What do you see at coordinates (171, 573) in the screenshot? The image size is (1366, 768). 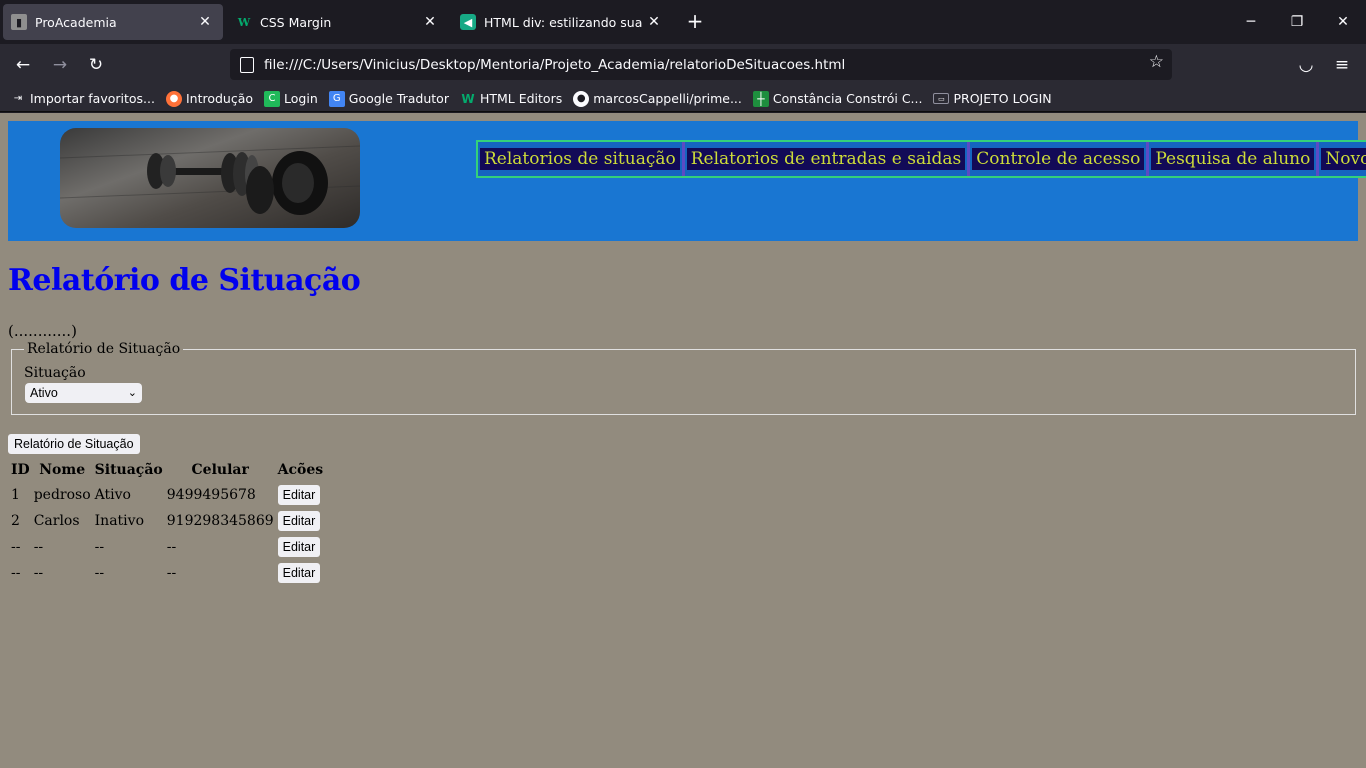 I see `cell-celular: --` at bounding box center [171, 573].